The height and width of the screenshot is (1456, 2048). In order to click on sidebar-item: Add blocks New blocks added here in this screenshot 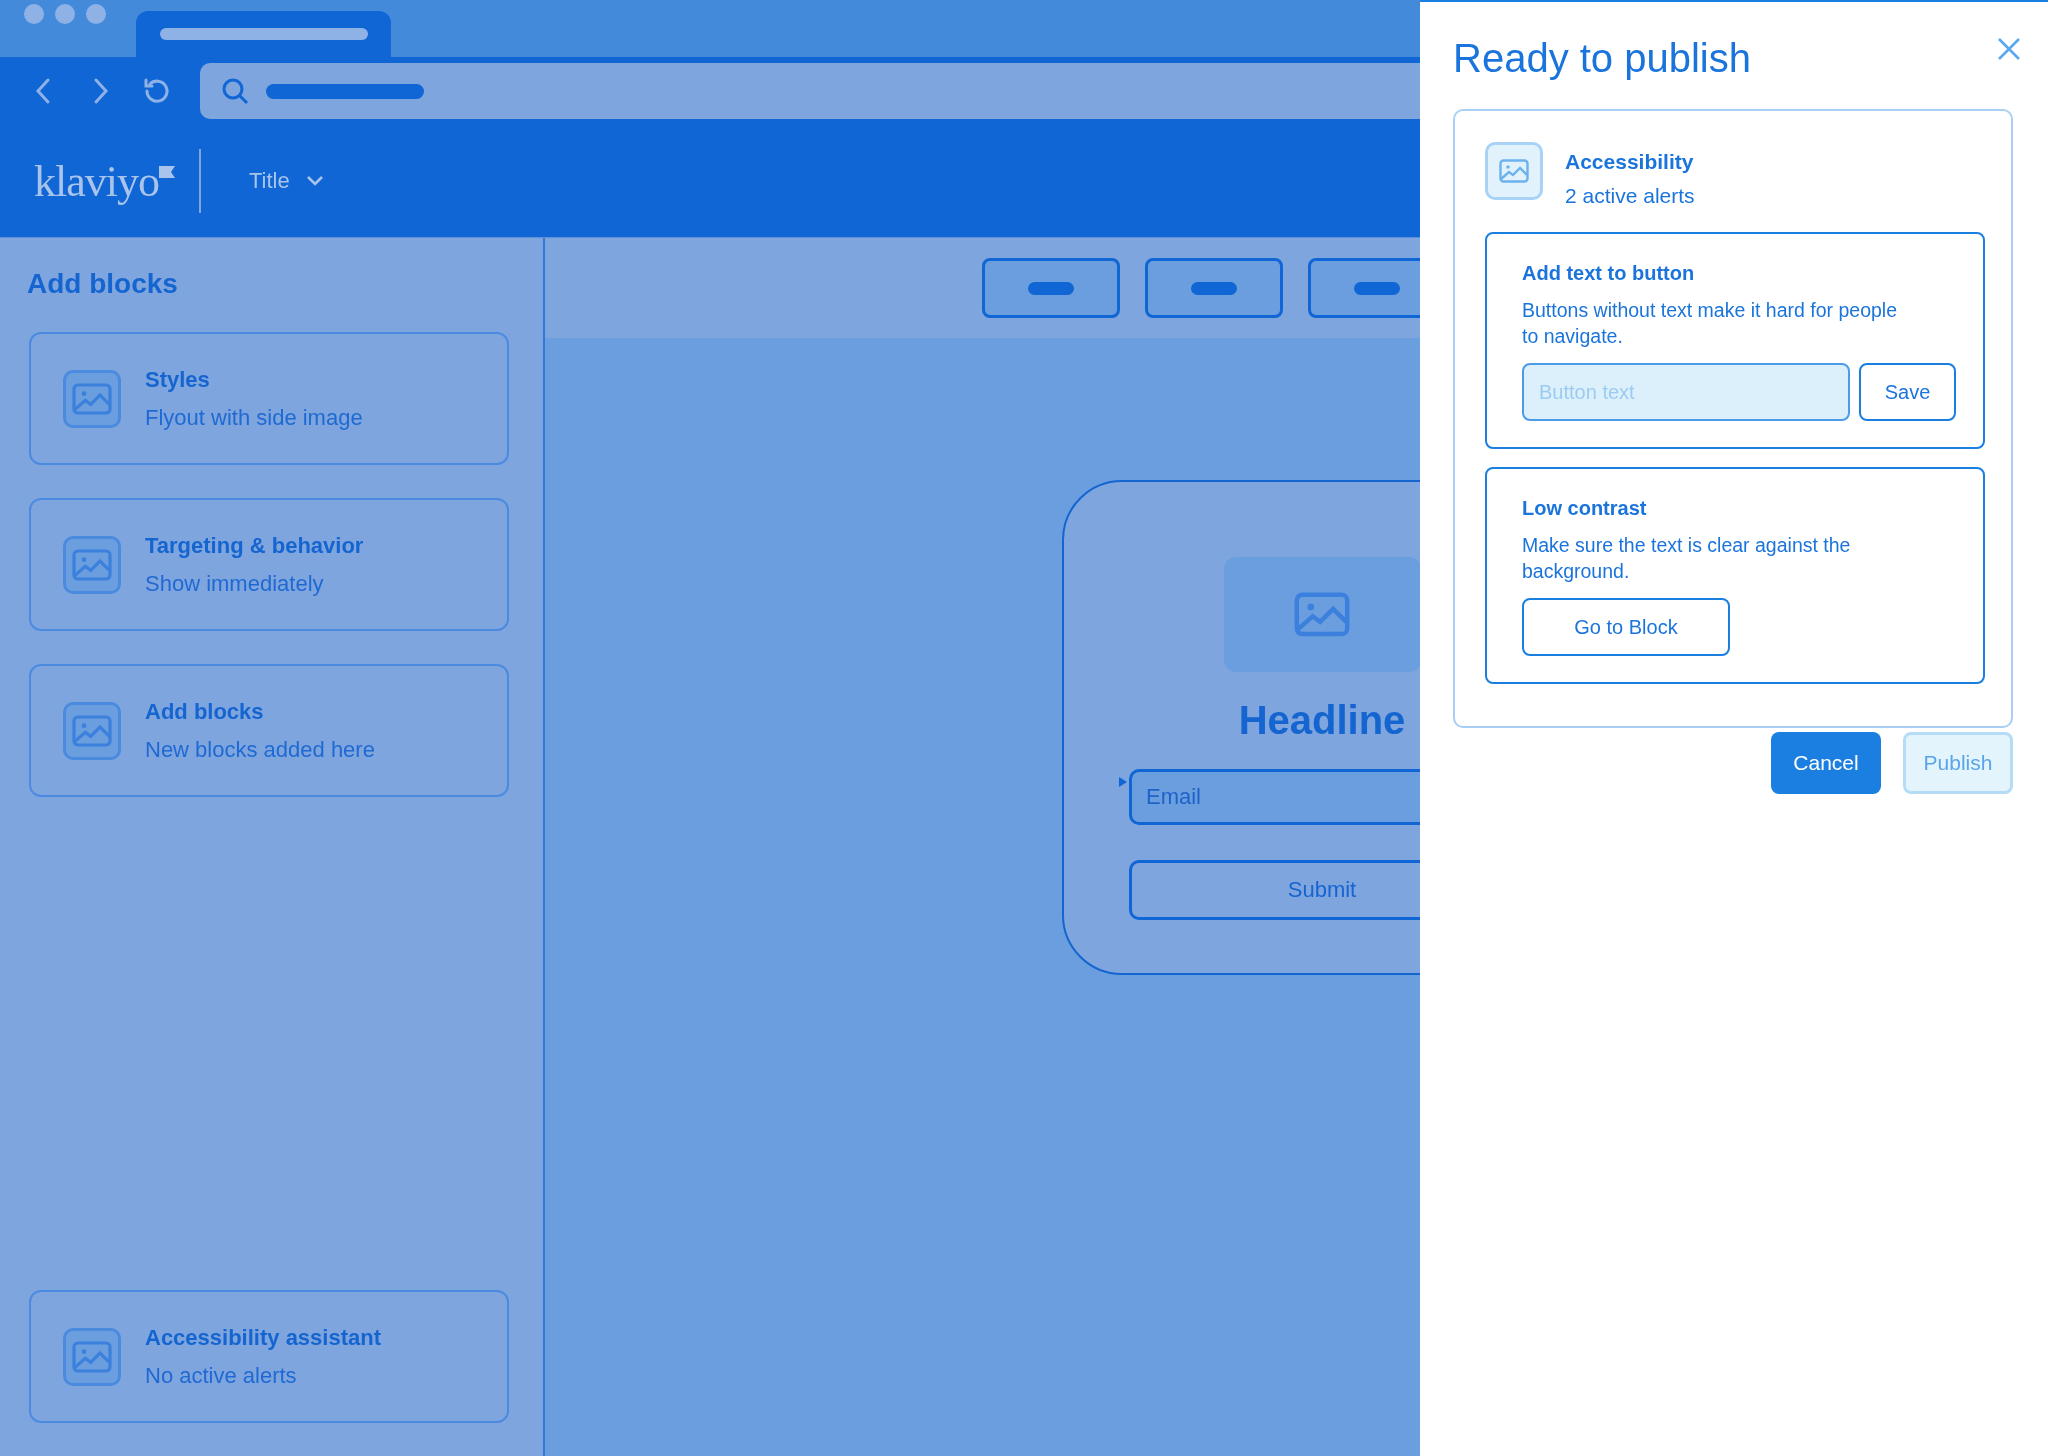, I will do `click(269, 730)`.